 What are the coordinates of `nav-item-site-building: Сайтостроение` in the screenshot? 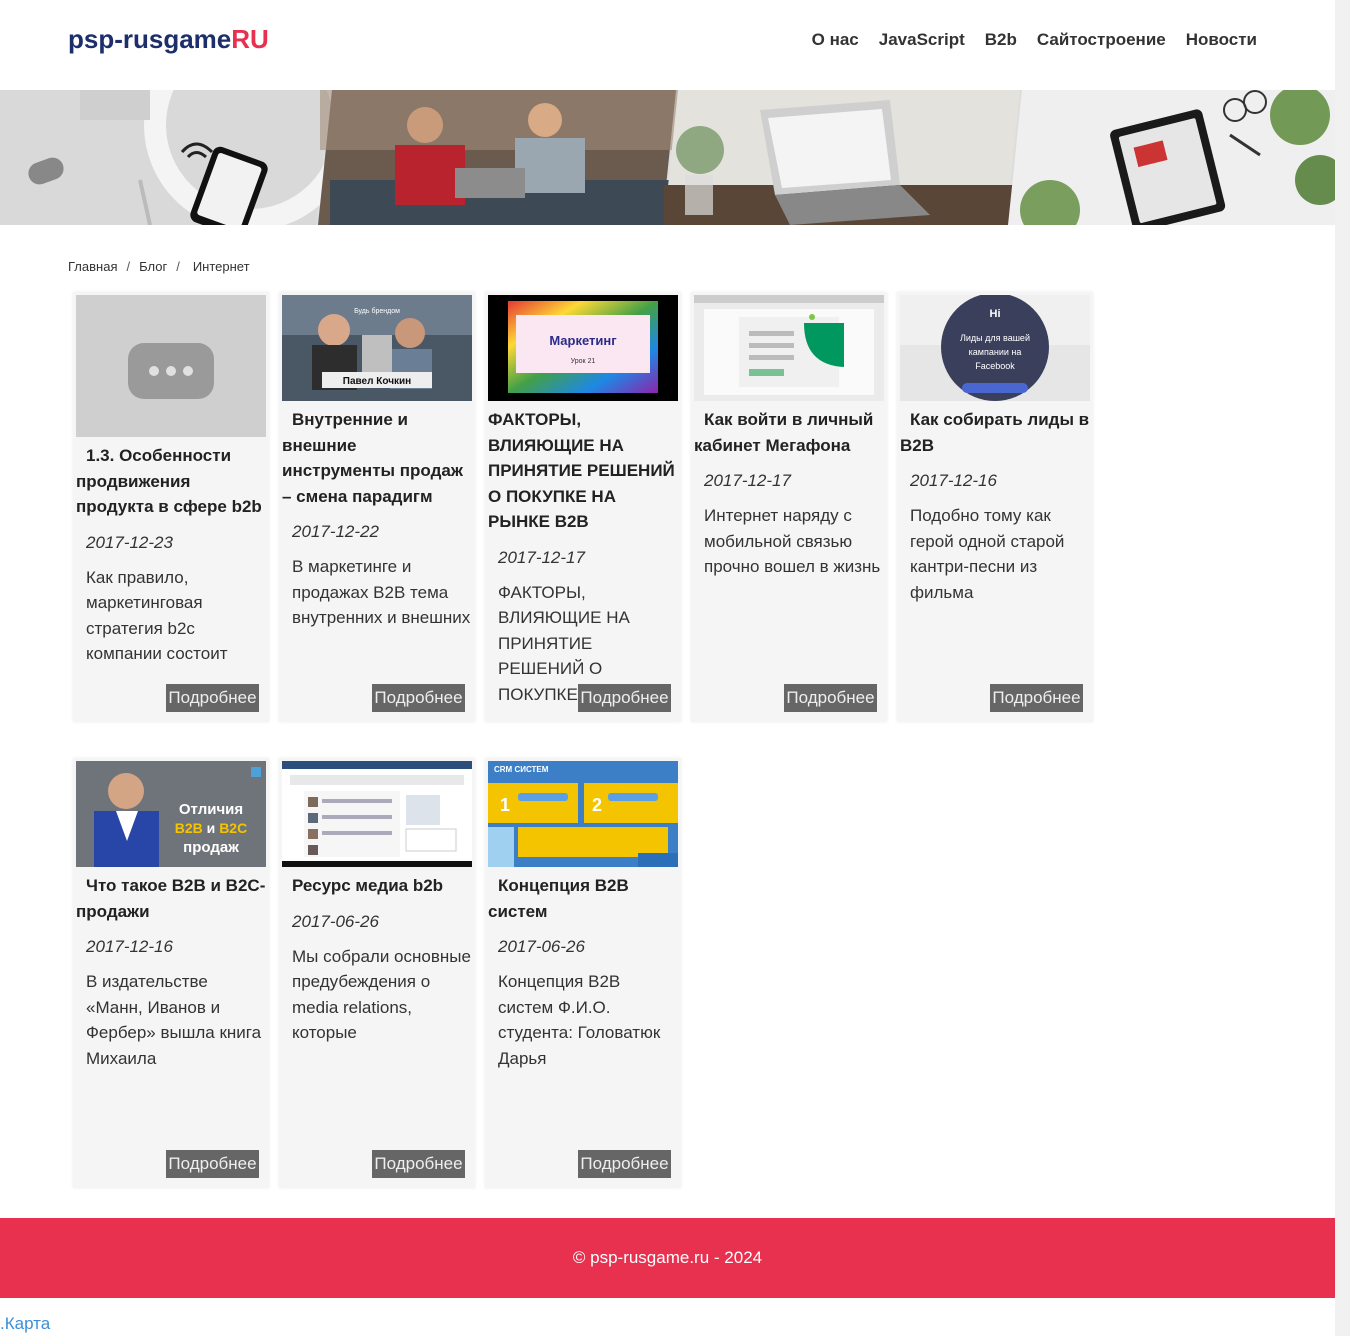 It's located at (1101, 40).